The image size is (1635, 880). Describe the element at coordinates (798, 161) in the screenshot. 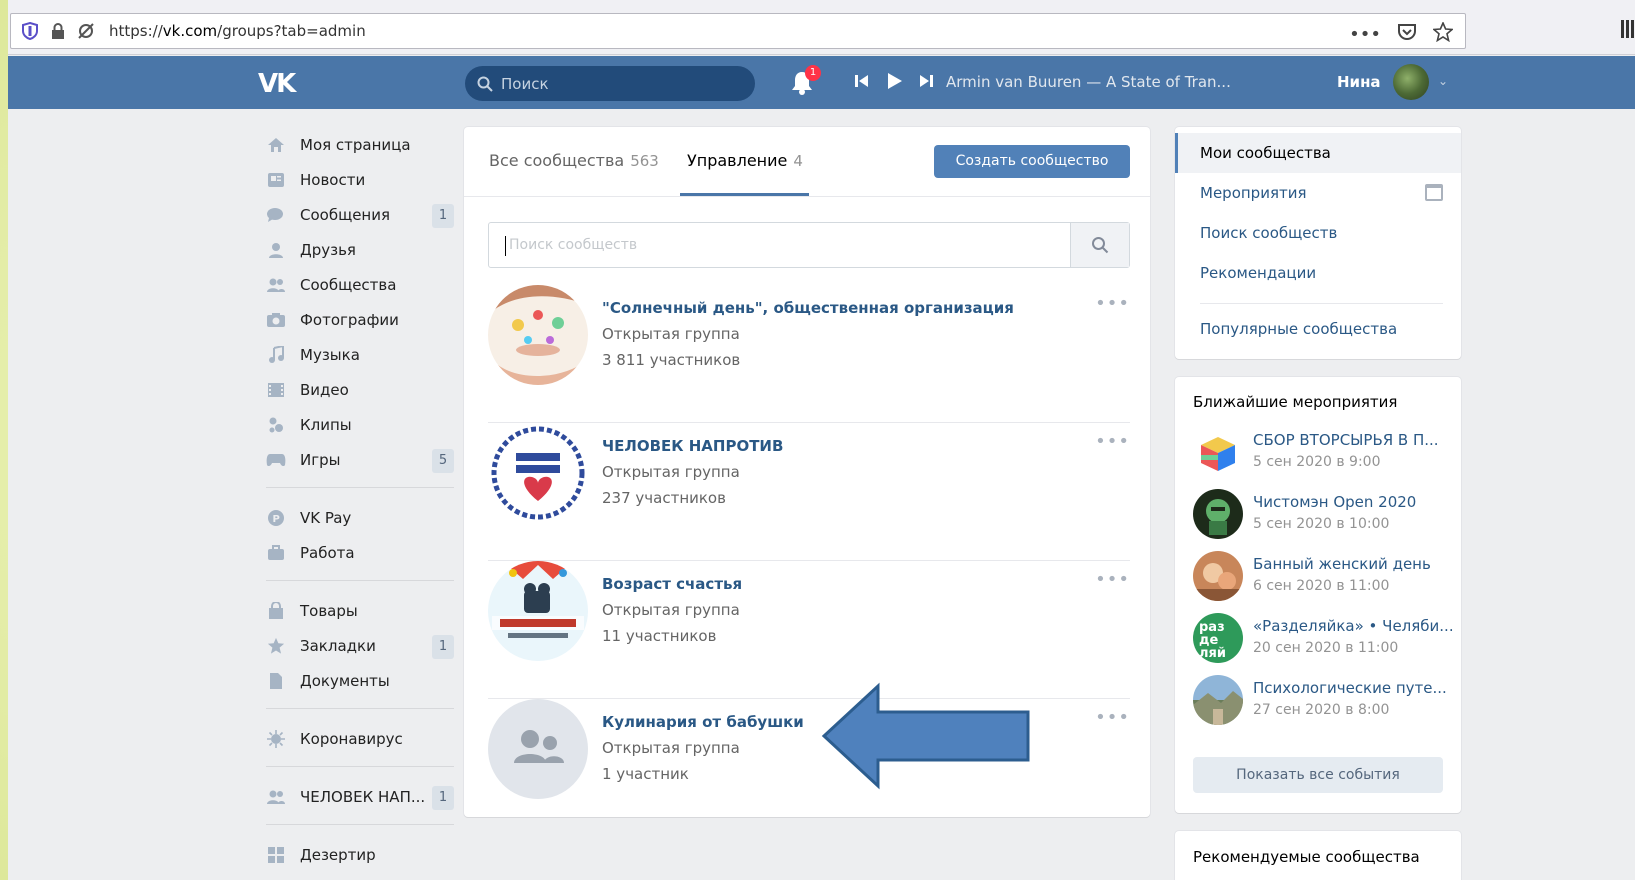

I see `tab-count: 4` at that location.